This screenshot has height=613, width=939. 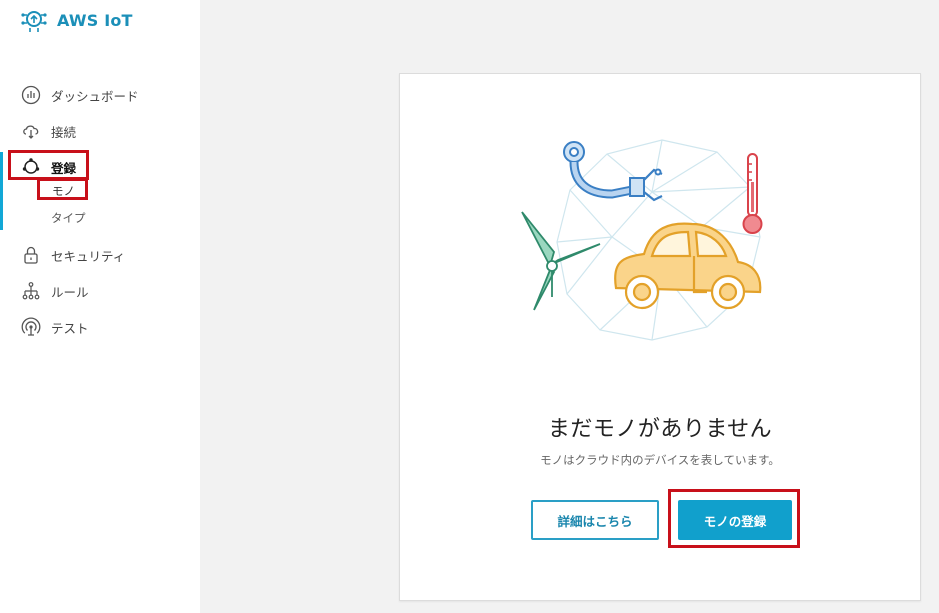 I want to click on sidebar-item-label: 接続, so click(x=64, y=132).